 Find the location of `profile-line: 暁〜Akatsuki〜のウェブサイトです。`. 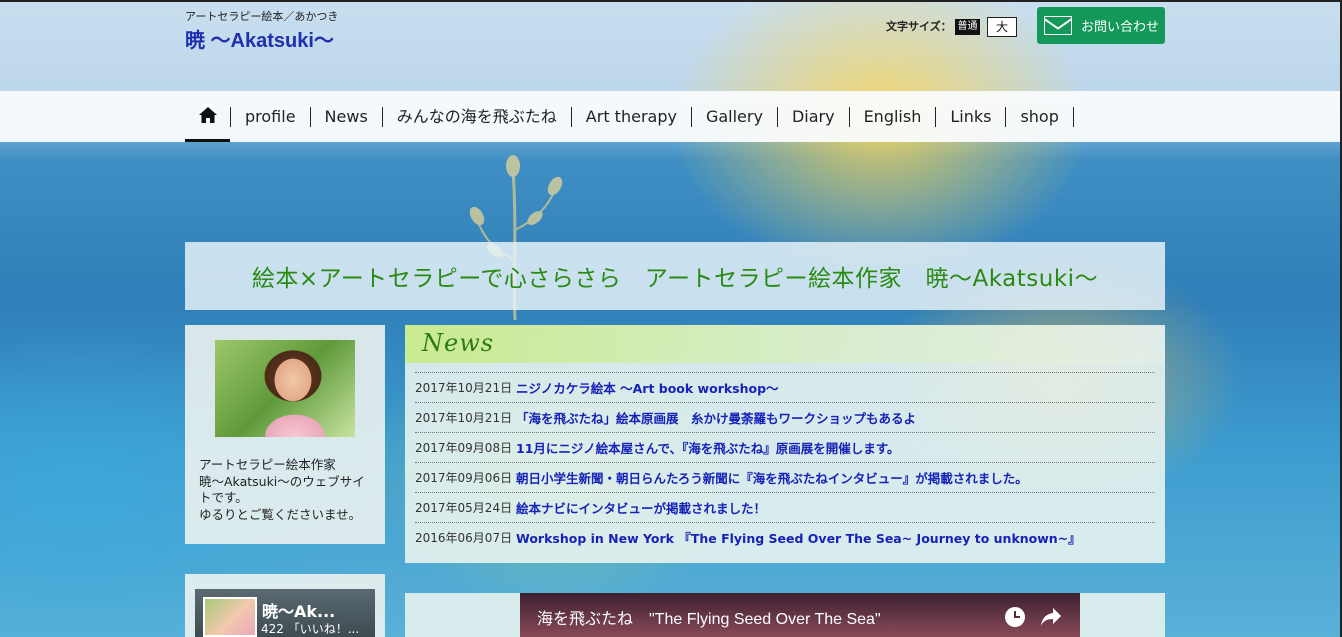

profile-line: 暁〜Akatsuki〜のウェブサイトです。 is located at coordinates (282, 489).